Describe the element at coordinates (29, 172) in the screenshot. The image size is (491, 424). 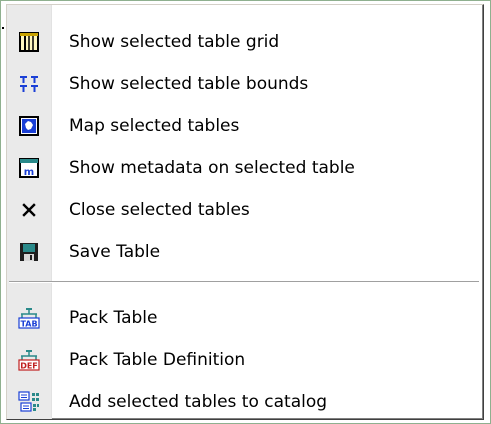
I see `svg-text: m` at that location.